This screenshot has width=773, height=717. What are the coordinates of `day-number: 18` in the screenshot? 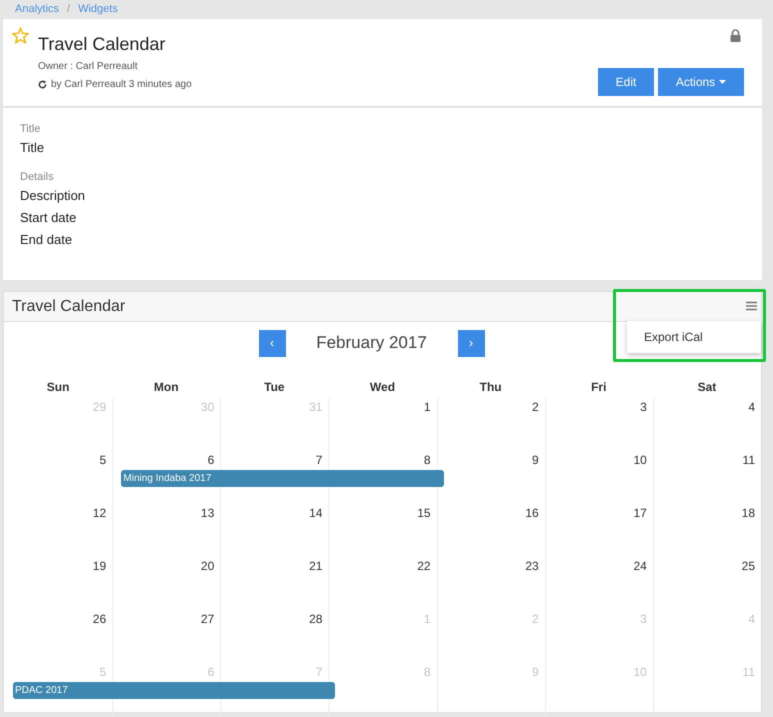 It's located at (749, 513).